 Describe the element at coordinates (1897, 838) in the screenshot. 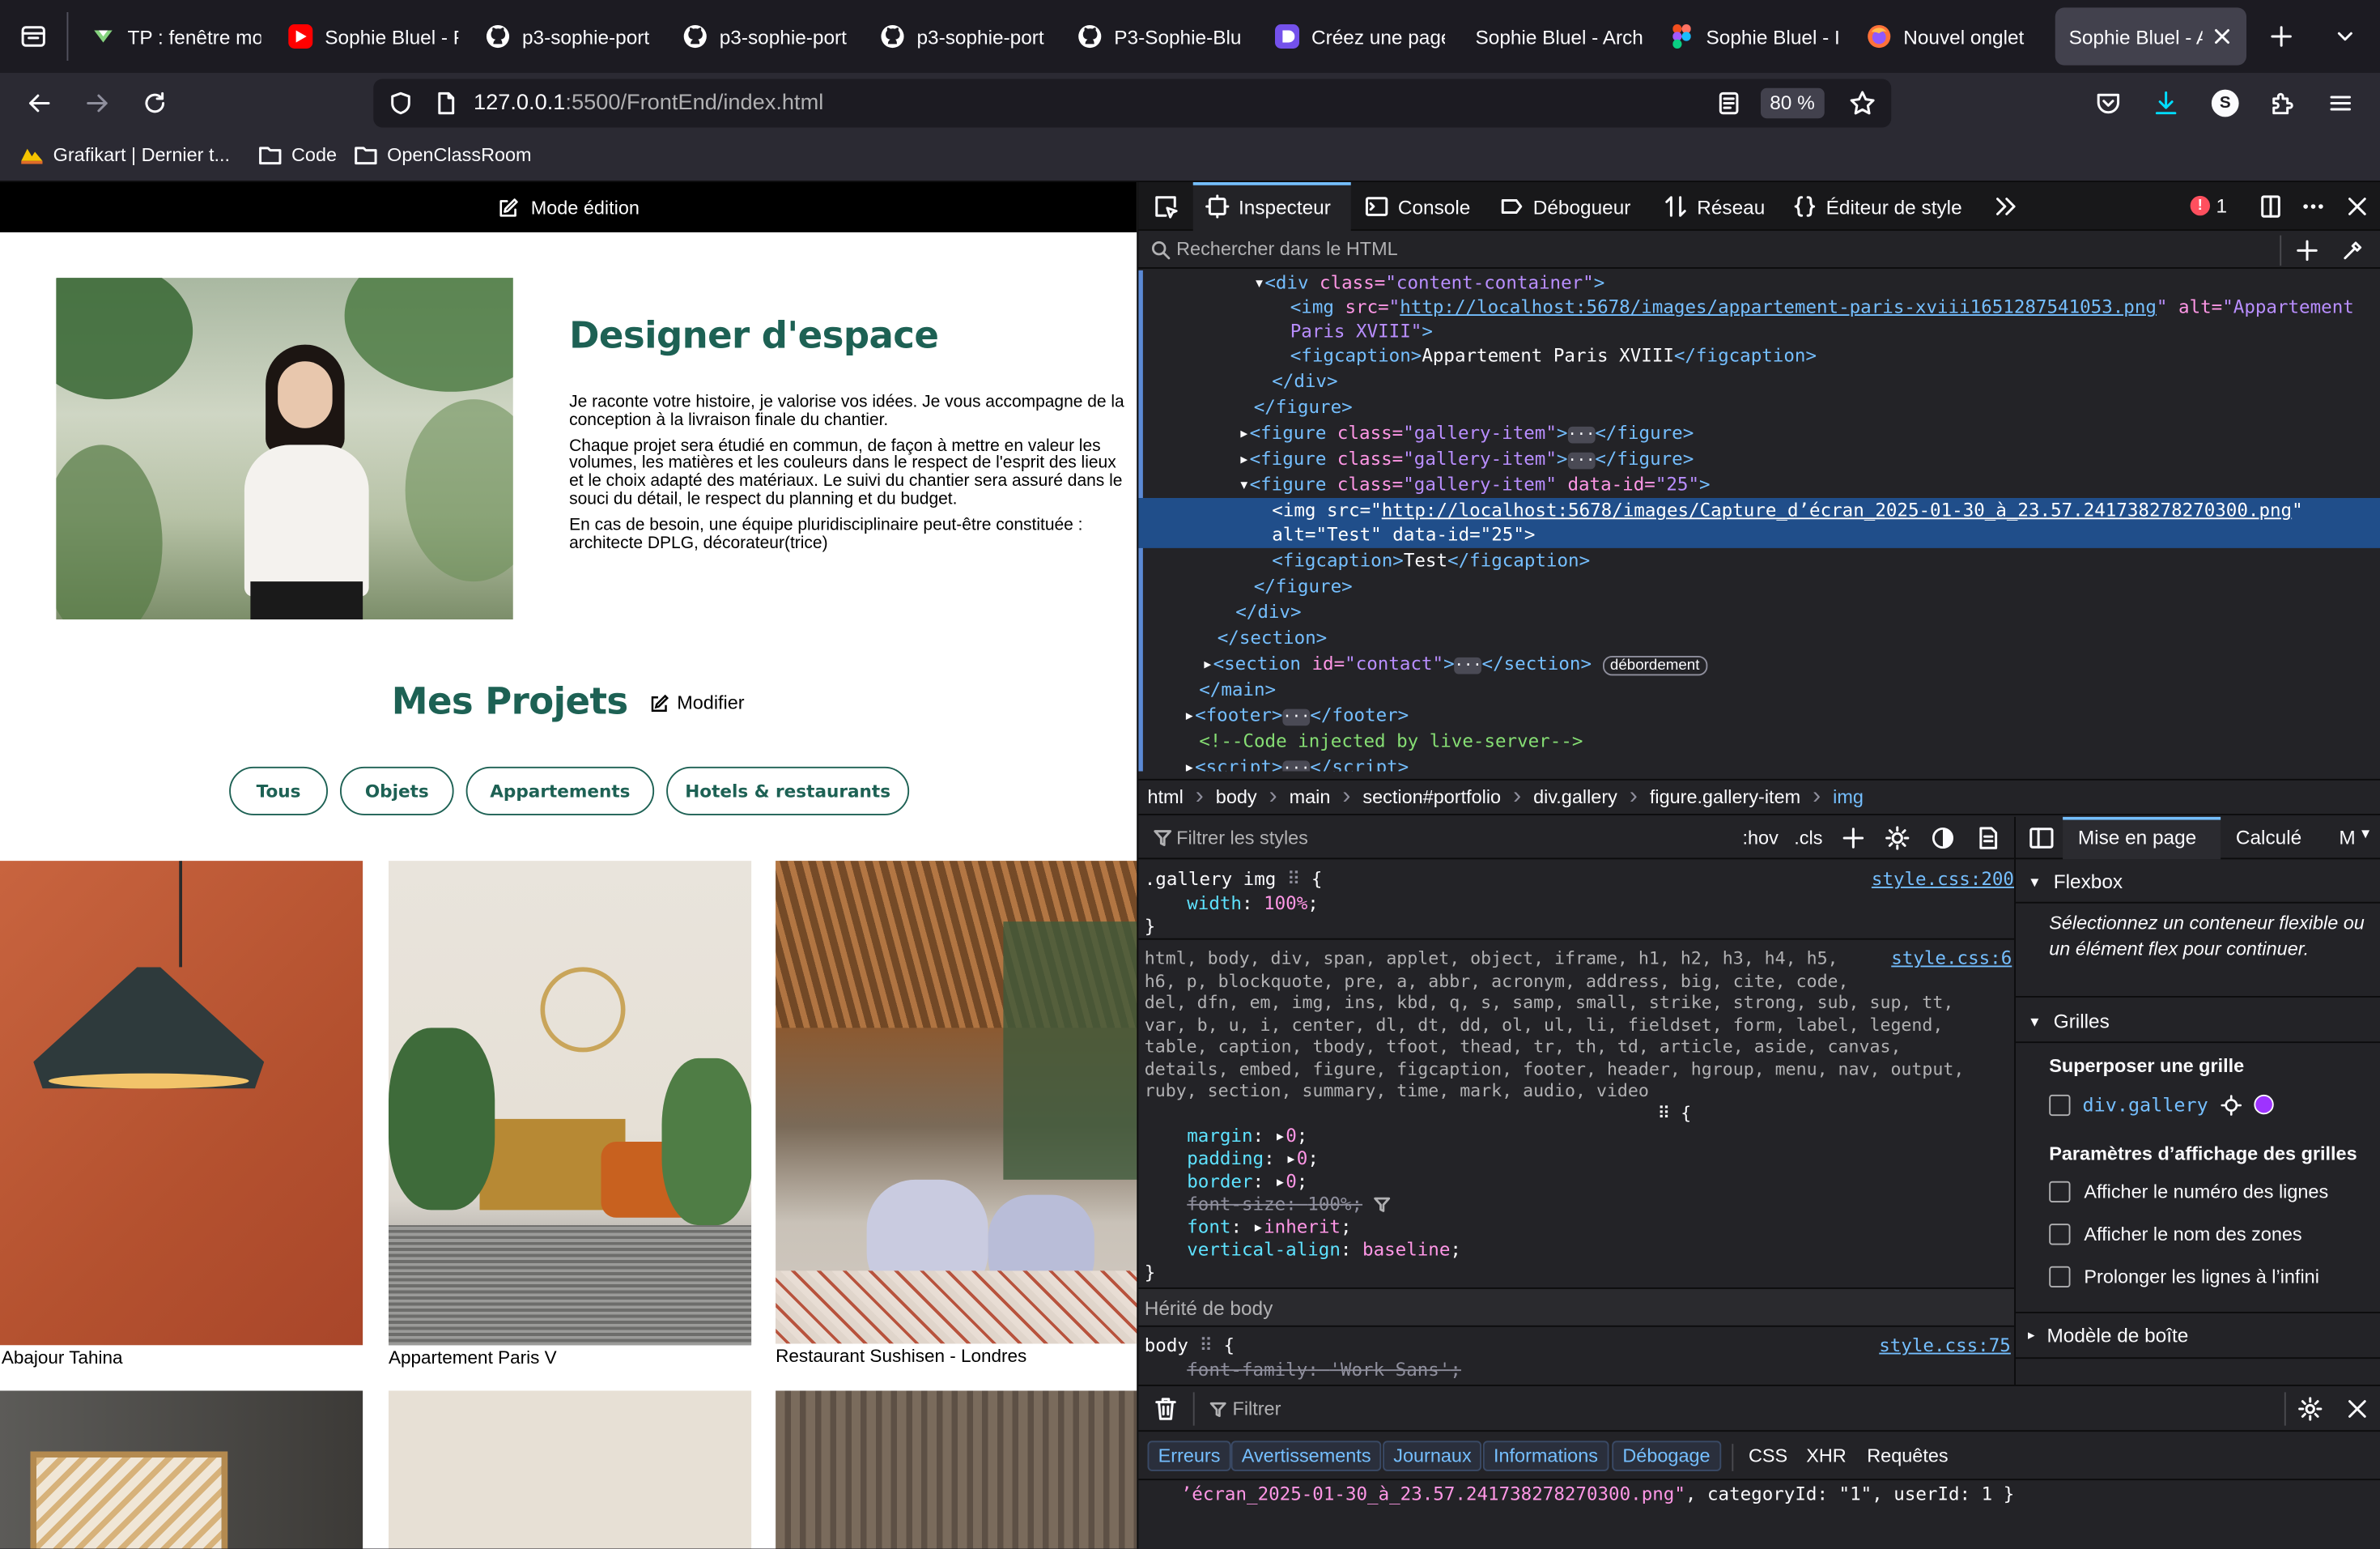

I see `light-mode-icon` at that location.